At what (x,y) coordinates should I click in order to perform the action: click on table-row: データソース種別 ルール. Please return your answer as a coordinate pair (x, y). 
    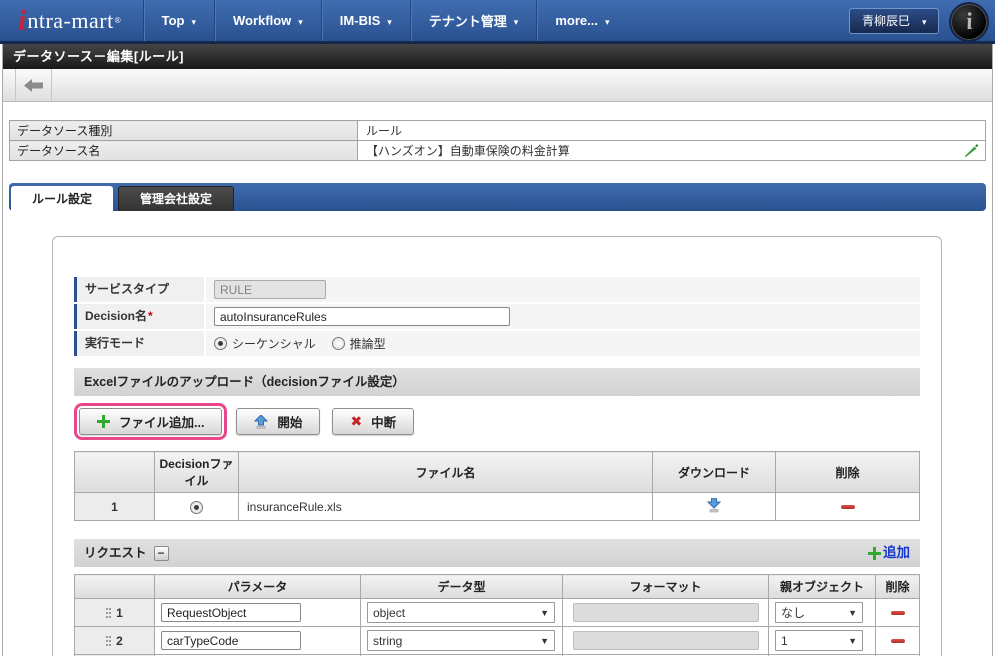
    Looking at the image, I should click on (497, 130).